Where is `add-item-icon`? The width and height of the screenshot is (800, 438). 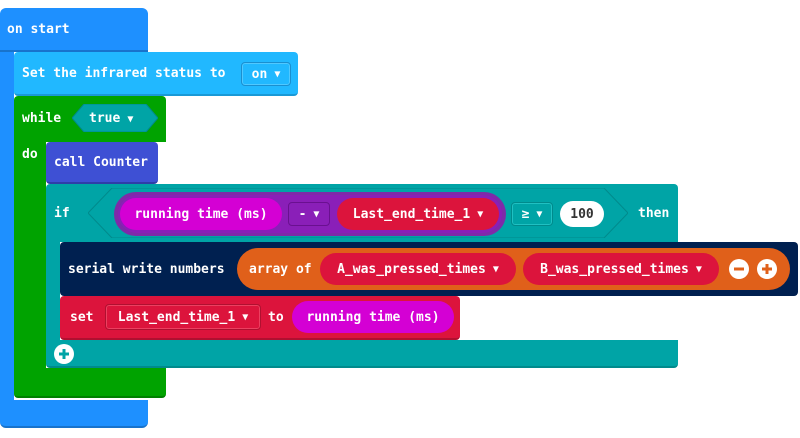 add-item-icon is located at coordinates (767, 269).